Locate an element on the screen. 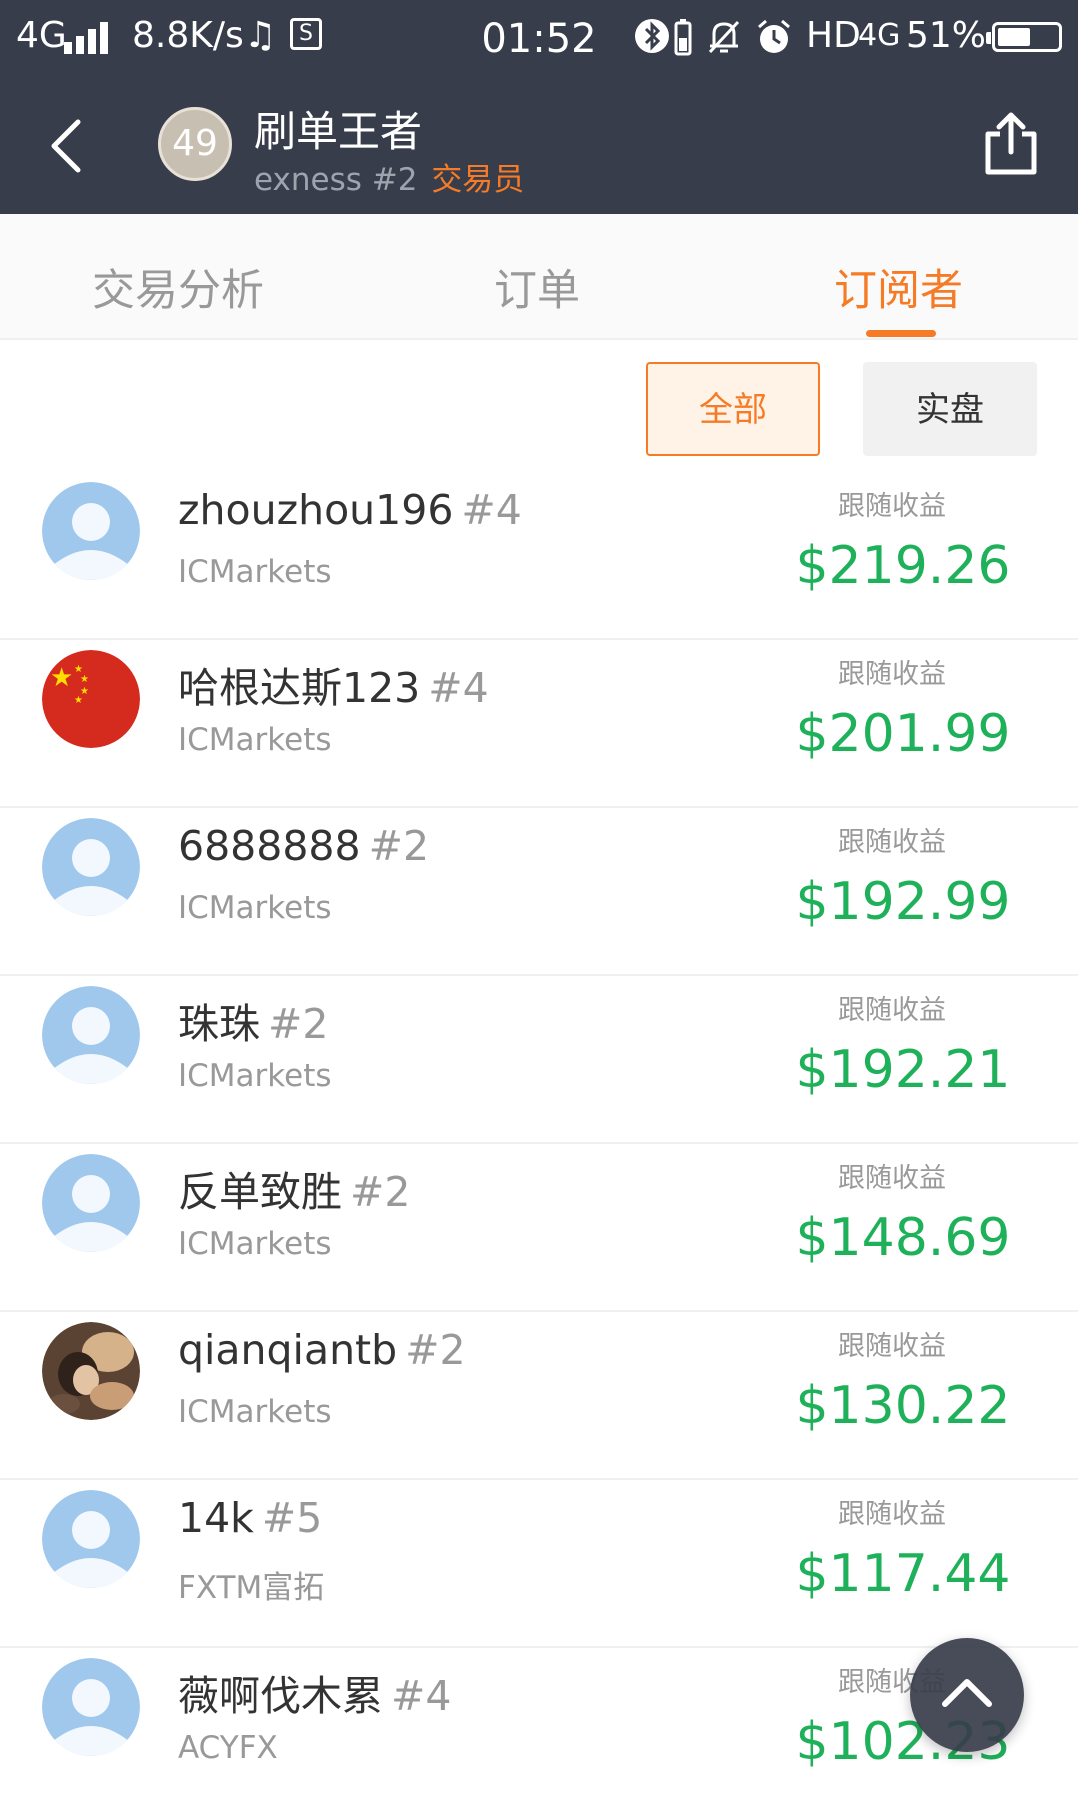  battery-small-icon is located at coordinates (683, 37).